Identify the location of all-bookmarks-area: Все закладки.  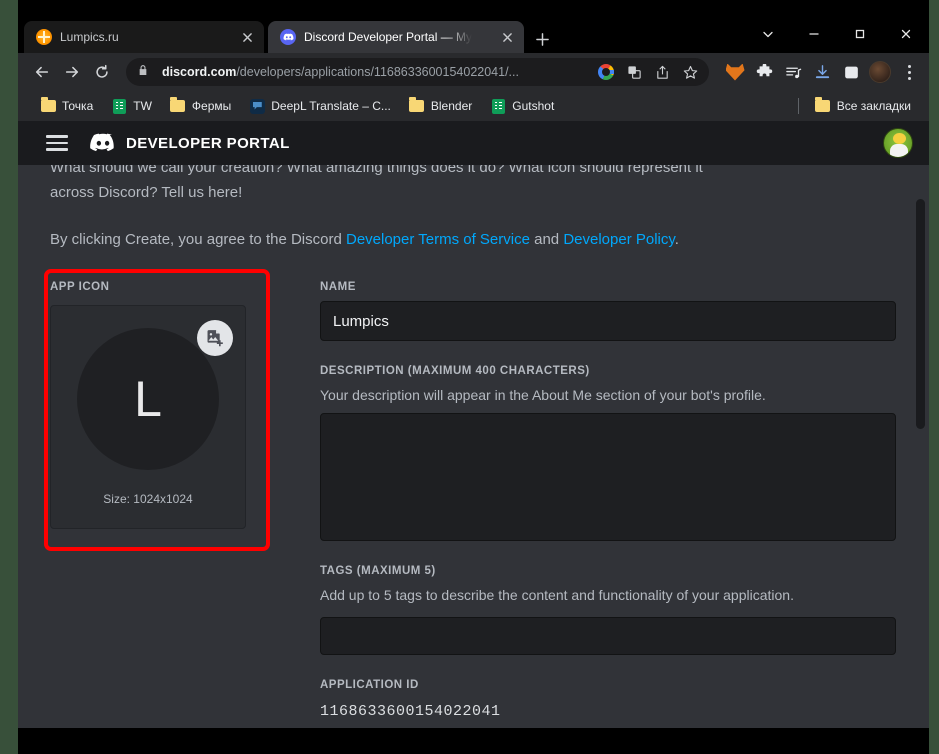
(858, 106).